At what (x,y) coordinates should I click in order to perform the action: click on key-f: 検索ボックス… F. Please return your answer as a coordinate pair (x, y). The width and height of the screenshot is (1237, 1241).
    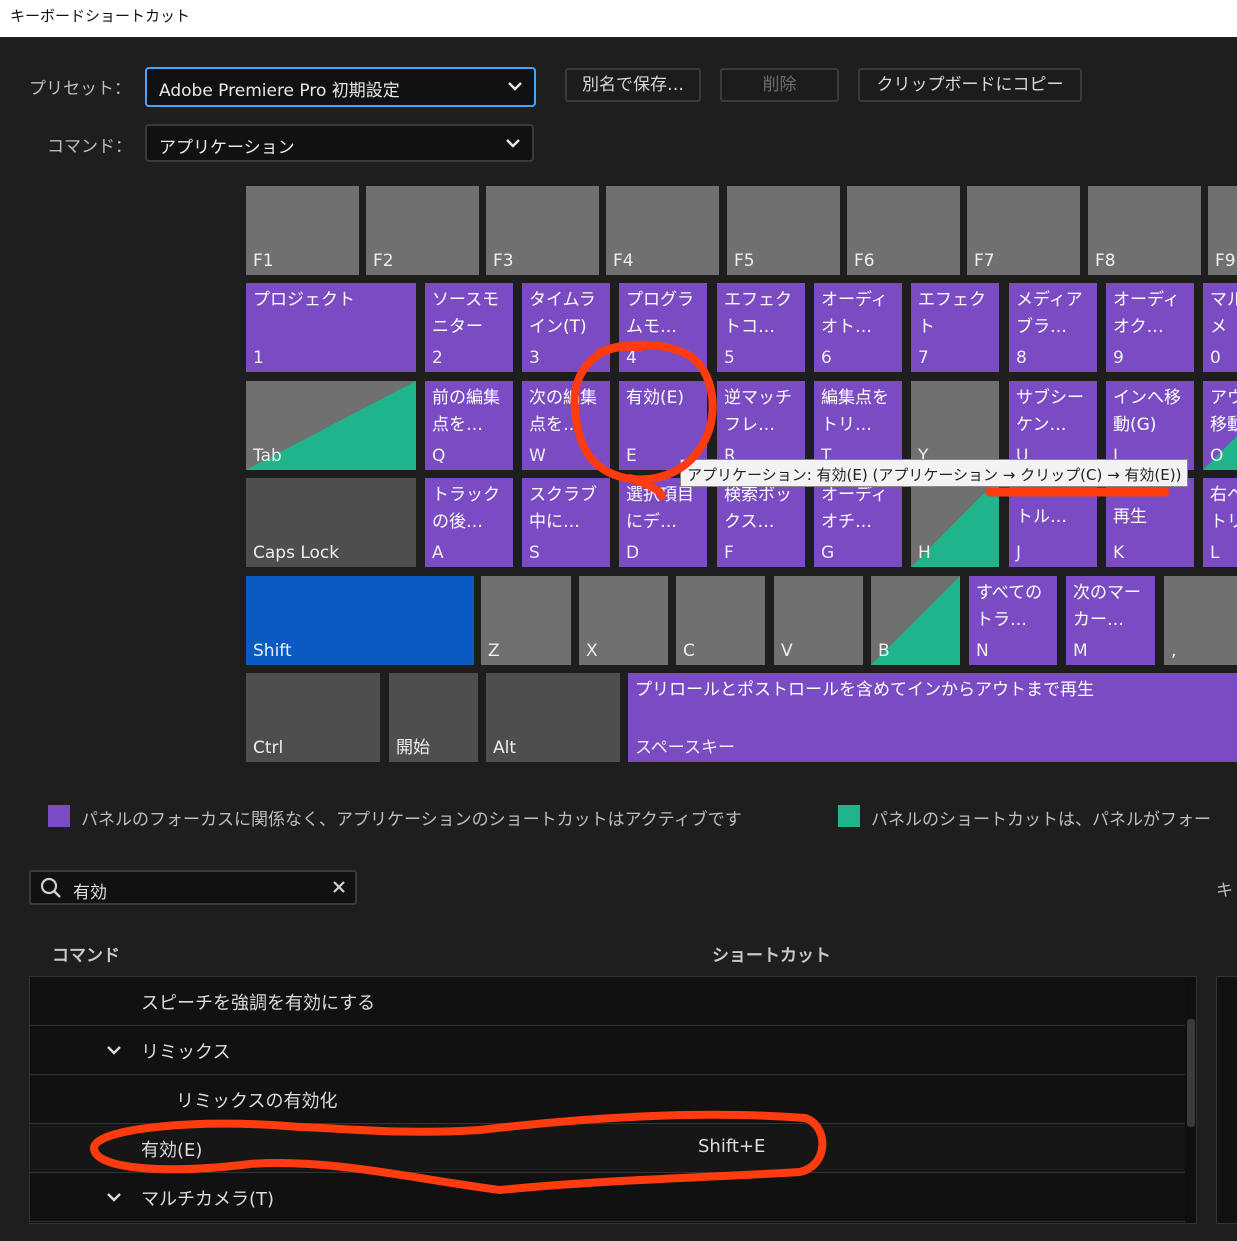
    Looking at the image, I should click on (761, 522).